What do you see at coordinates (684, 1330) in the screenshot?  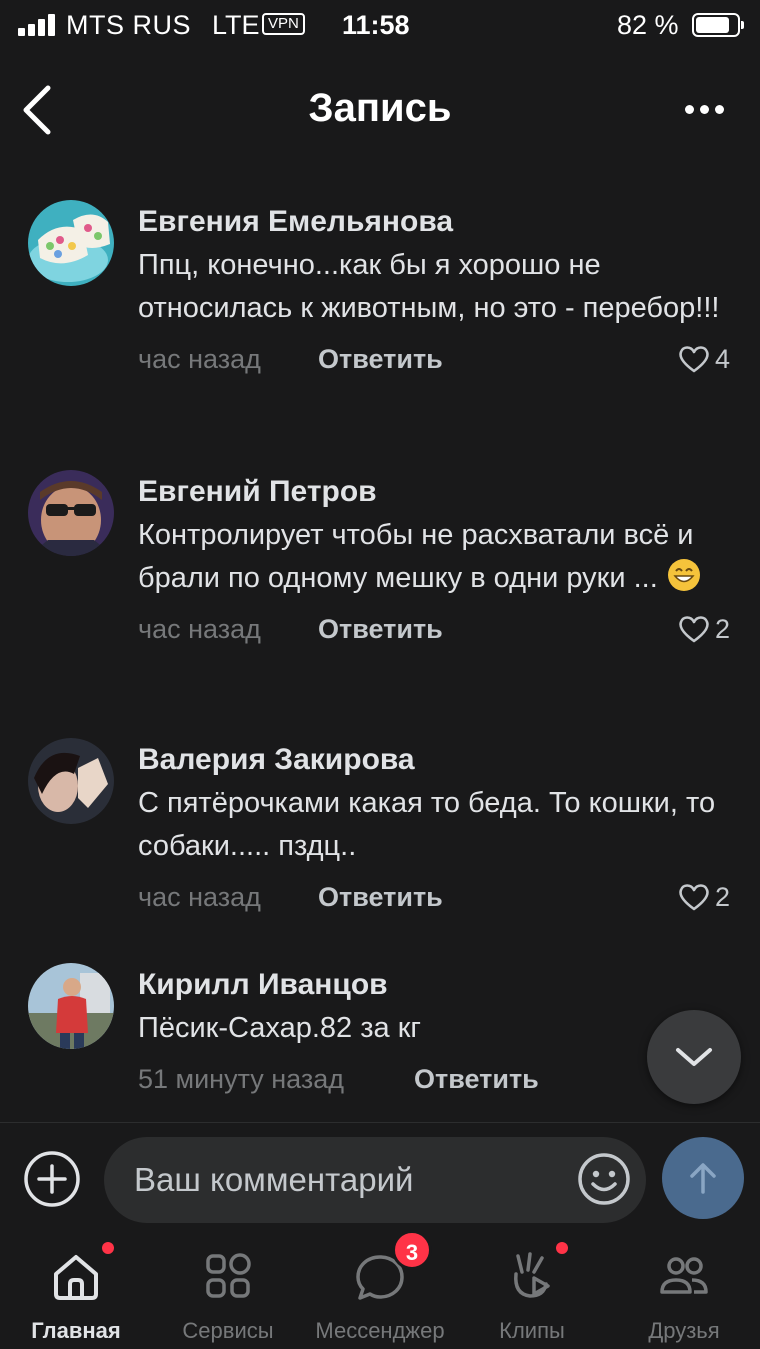 I see `tab-label: Друзья` at bounding box center [684, 1330].